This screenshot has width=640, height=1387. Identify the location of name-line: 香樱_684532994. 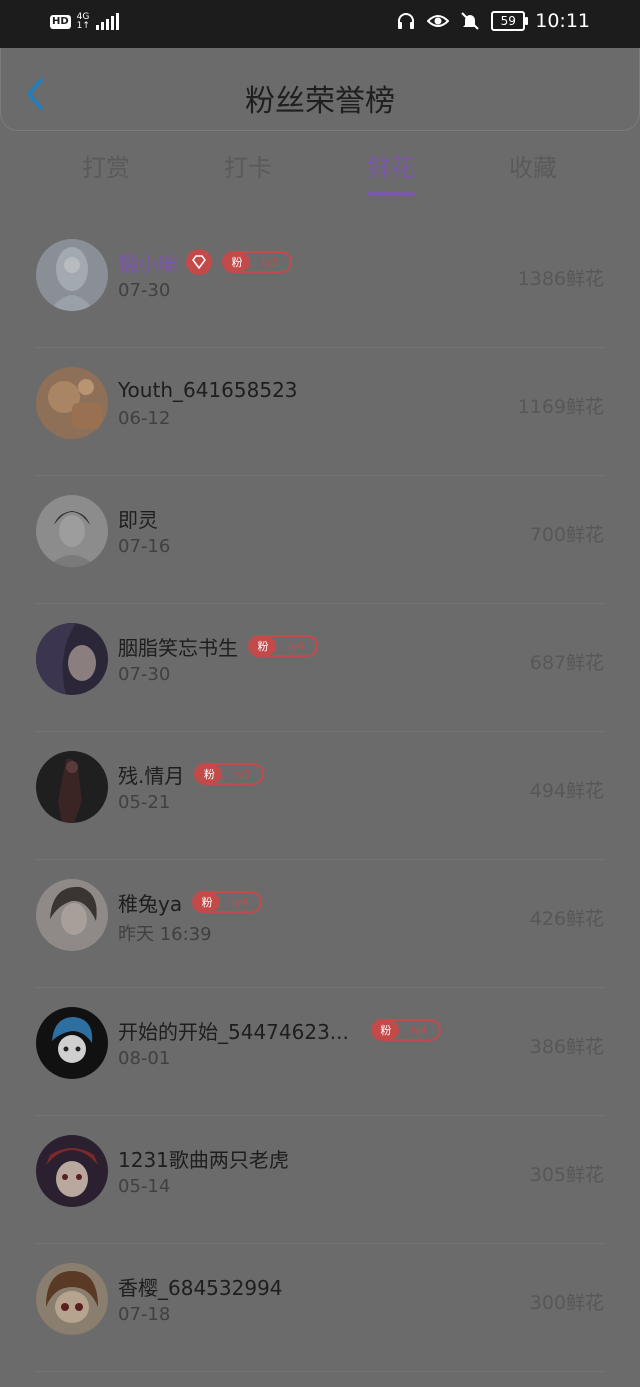
(200, 1286).